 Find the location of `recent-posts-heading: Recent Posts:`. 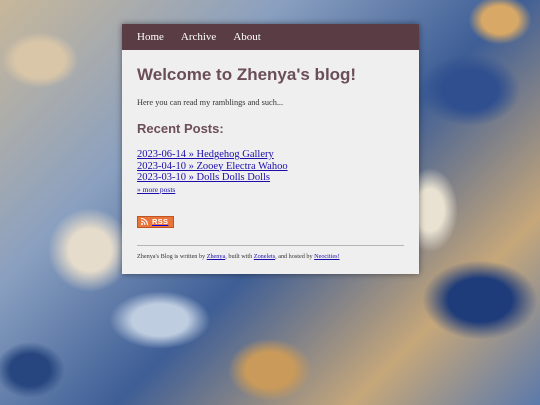

recent-posts-heading: Recent Posts: is located at coordinates (180, 128).